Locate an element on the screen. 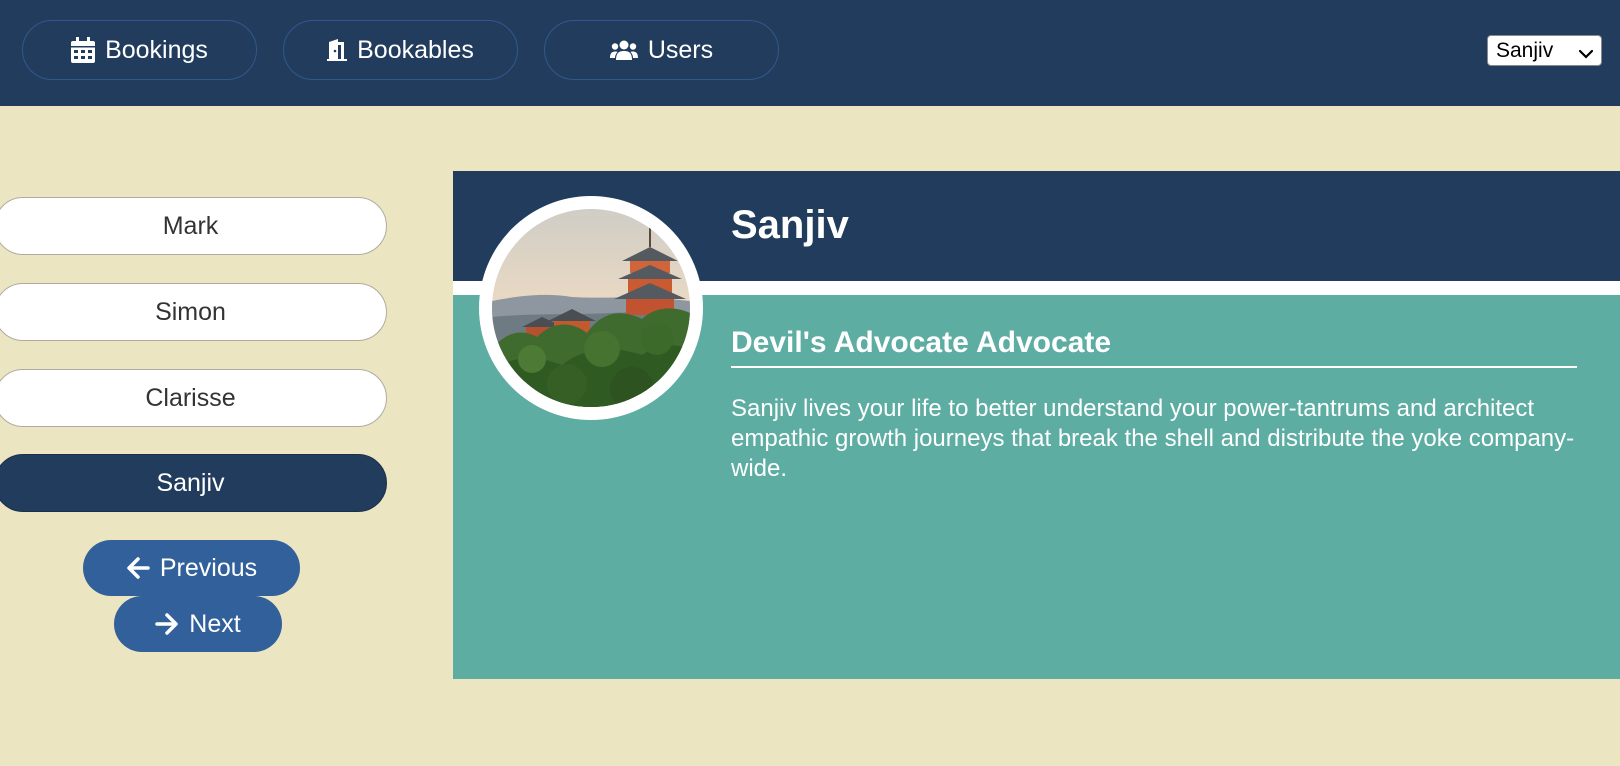  nav-users-link: Users is located at coordinates (661, 50).